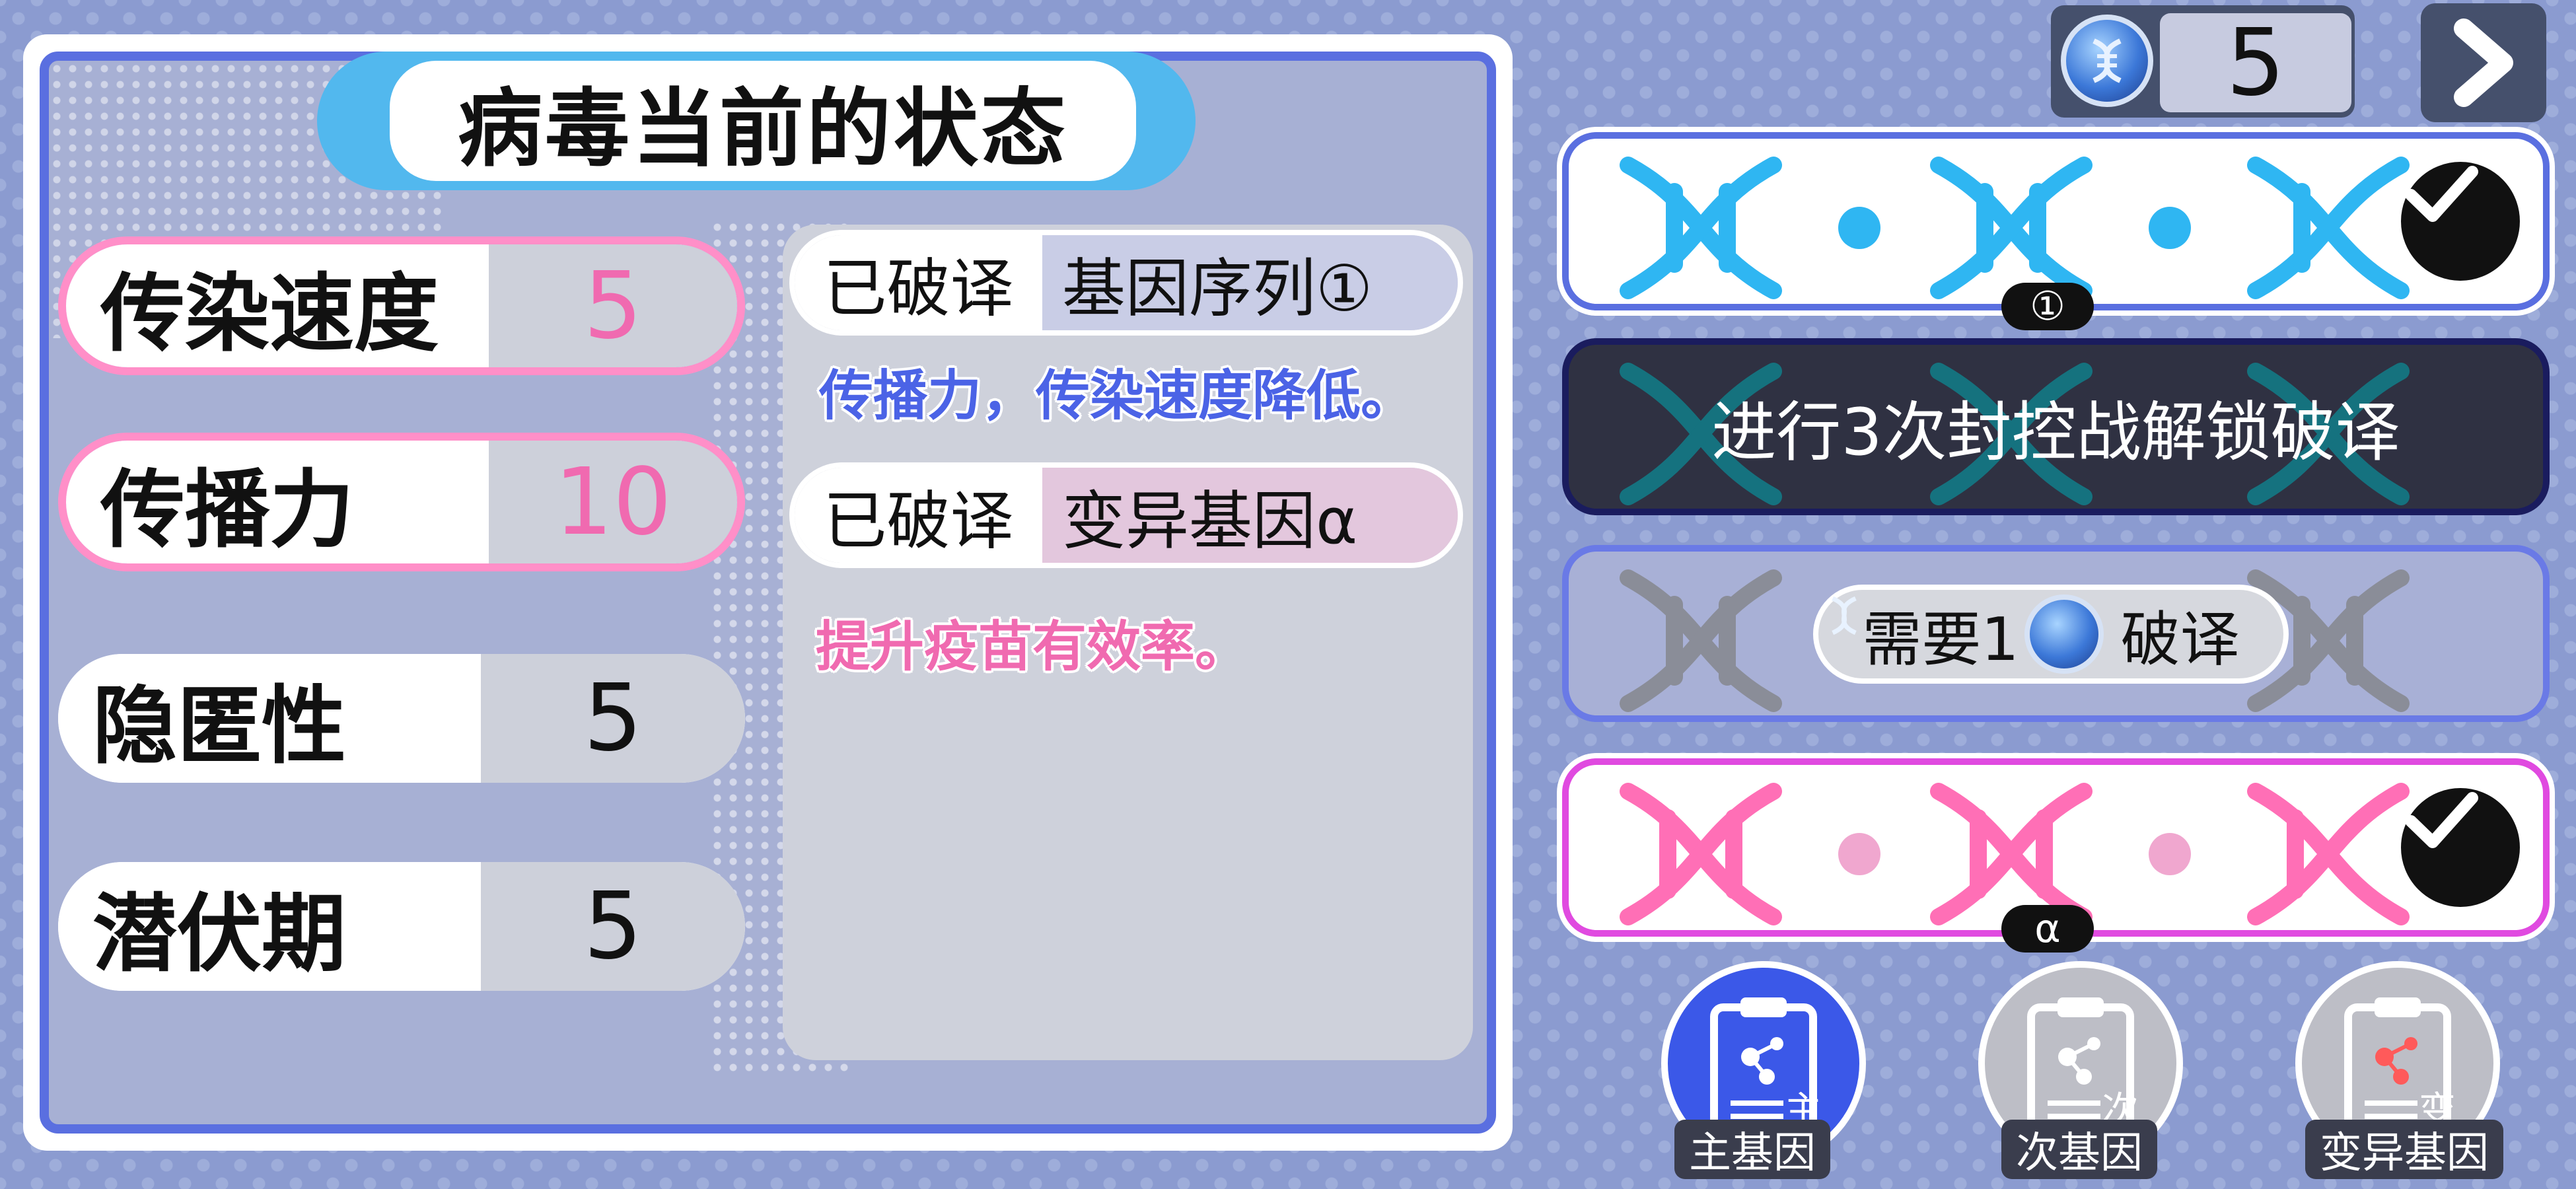 The height and width of the screenshot is (1189, 2576). I want to click on stat-value: 10, so click(613, 502).